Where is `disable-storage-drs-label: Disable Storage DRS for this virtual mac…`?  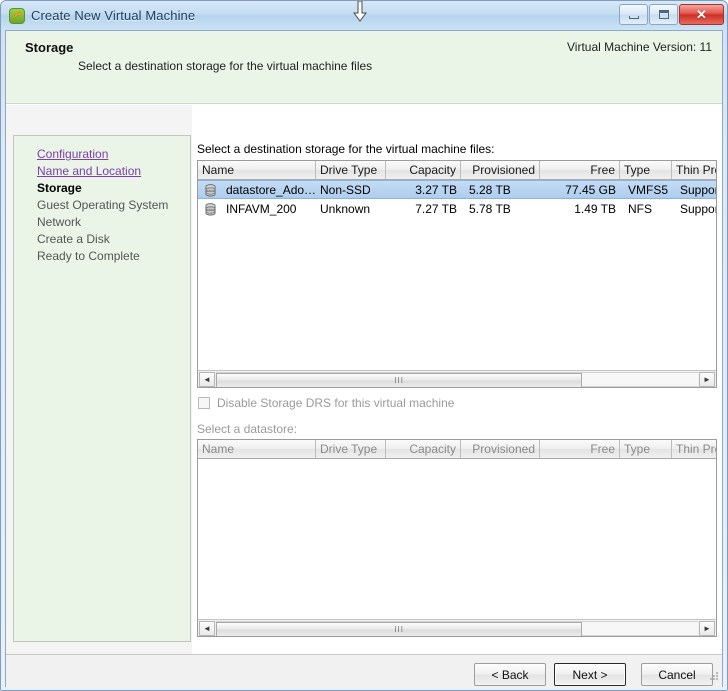 disable-storage-drs-label: Disable Storage DRS for this virtual mac… is located at coordinates (336, 403).